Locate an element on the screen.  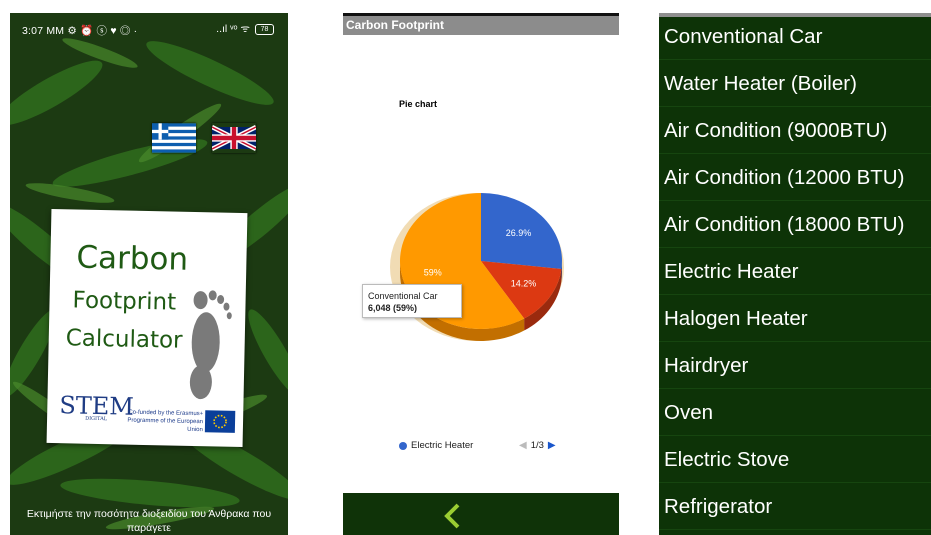
greece-flag-button is located at coordinates (174, 138).